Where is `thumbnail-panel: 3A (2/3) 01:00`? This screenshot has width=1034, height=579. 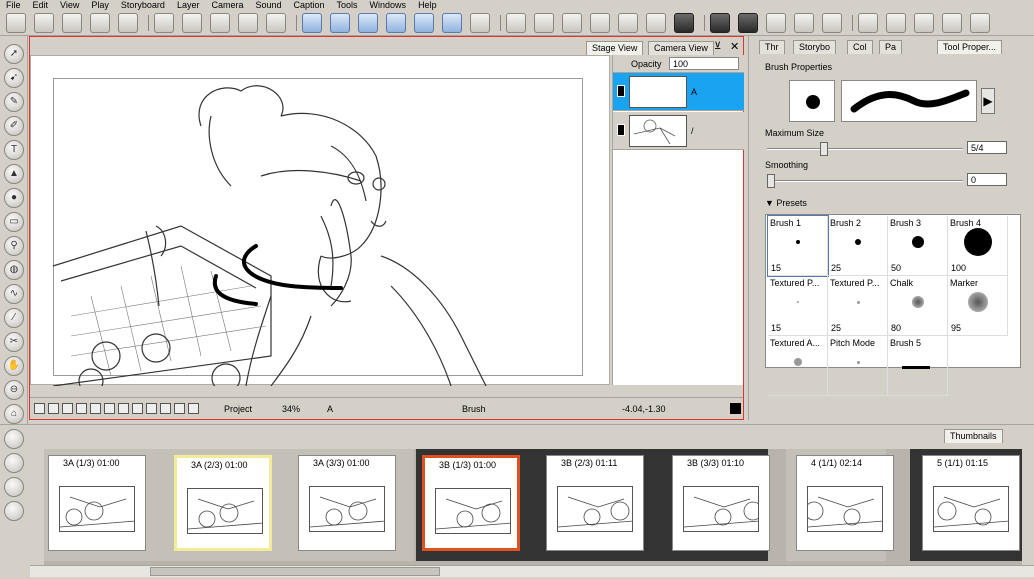 thumbnail-panel: 3A (2/3) 01:00 is located at coordinates (223, 503).